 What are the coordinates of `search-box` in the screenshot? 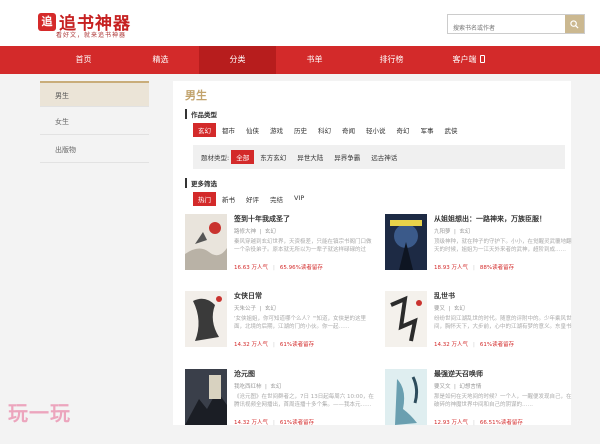 It's located at (516, 26).